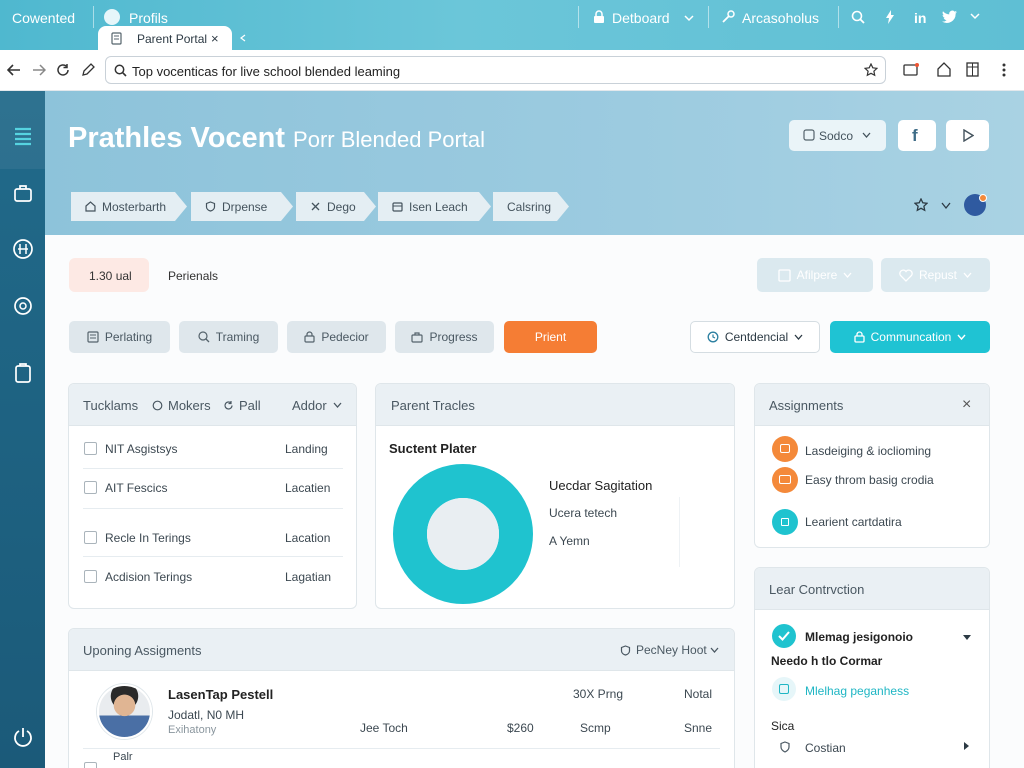 This screenshot has width=1024, height=768. I want to click on filter-progress-button: Progress, so click(444, 337).